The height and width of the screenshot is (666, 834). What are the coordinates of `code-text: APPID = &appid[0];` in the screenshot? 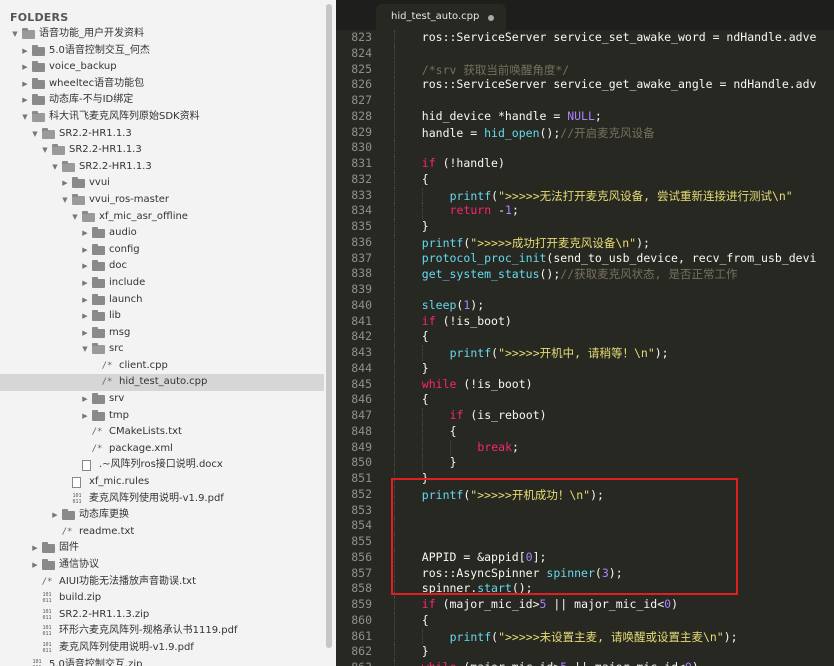 It's located at (484, 557).